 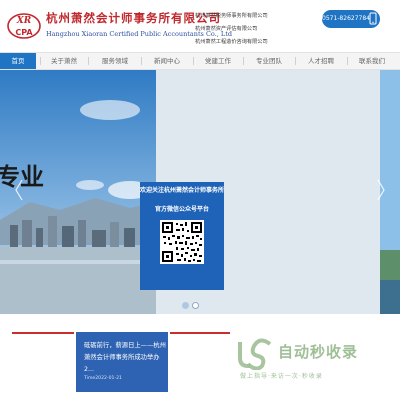 I want to click on popup-subtitle: 官方微信公众号平台, so click(x=181, y=209).